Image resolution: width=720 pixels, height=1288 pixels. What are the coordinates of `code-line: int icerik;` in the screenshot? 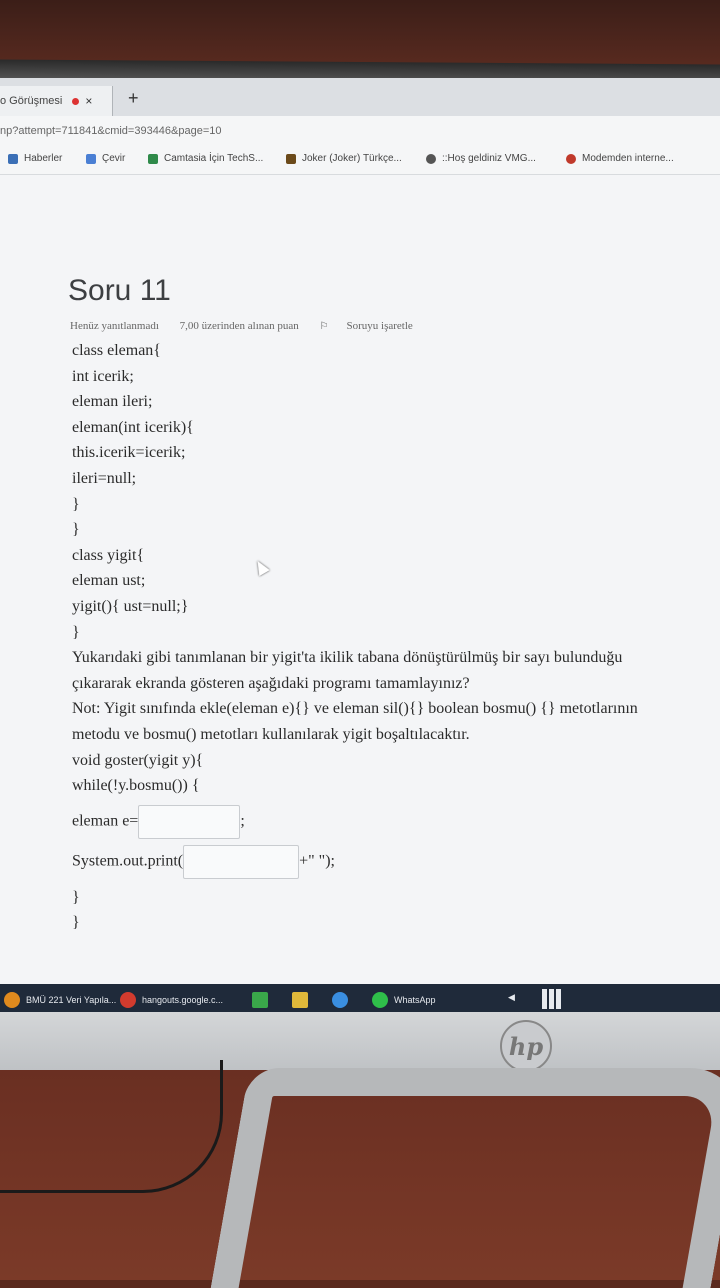 It's located at (103, 376).